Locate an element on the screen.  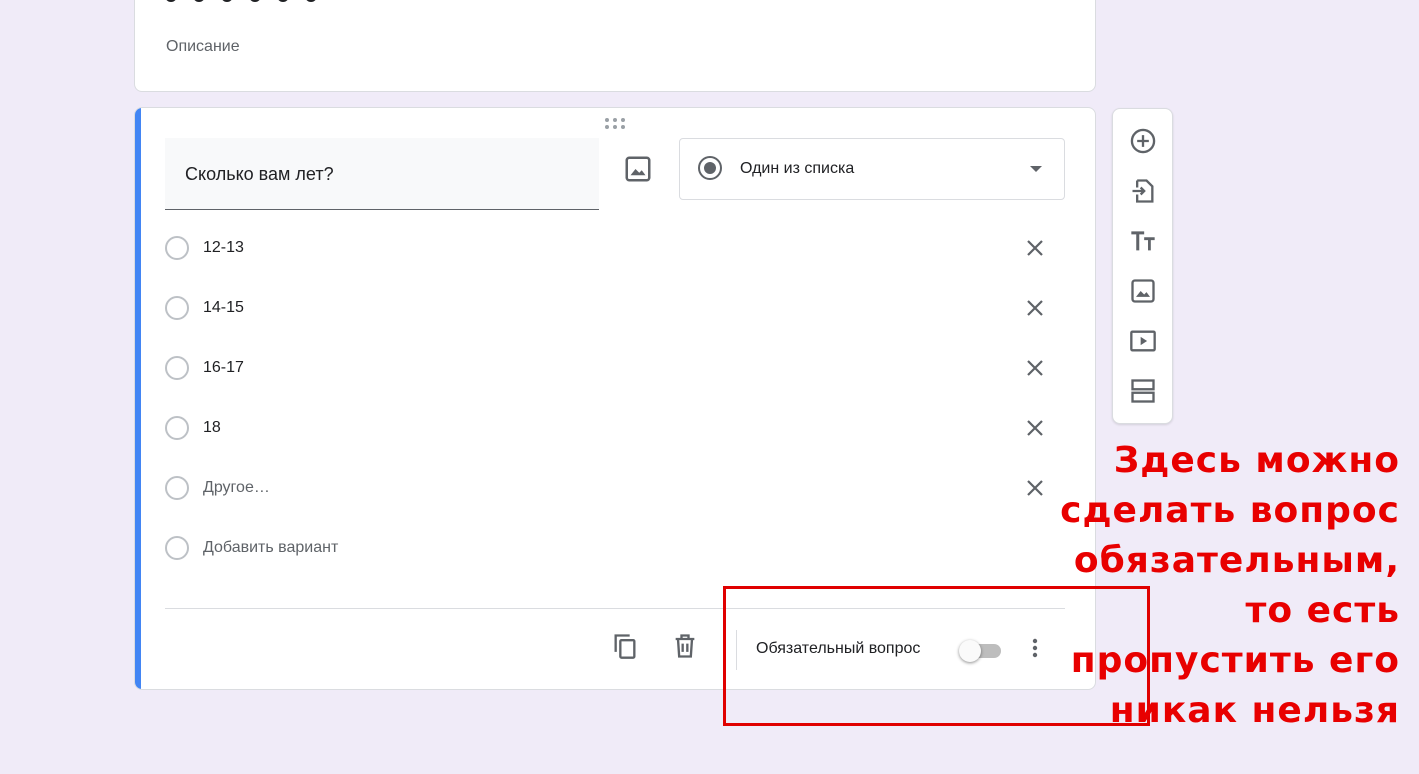
question-title-input: Сколько вам лет? is located at coordinates (382, 174).